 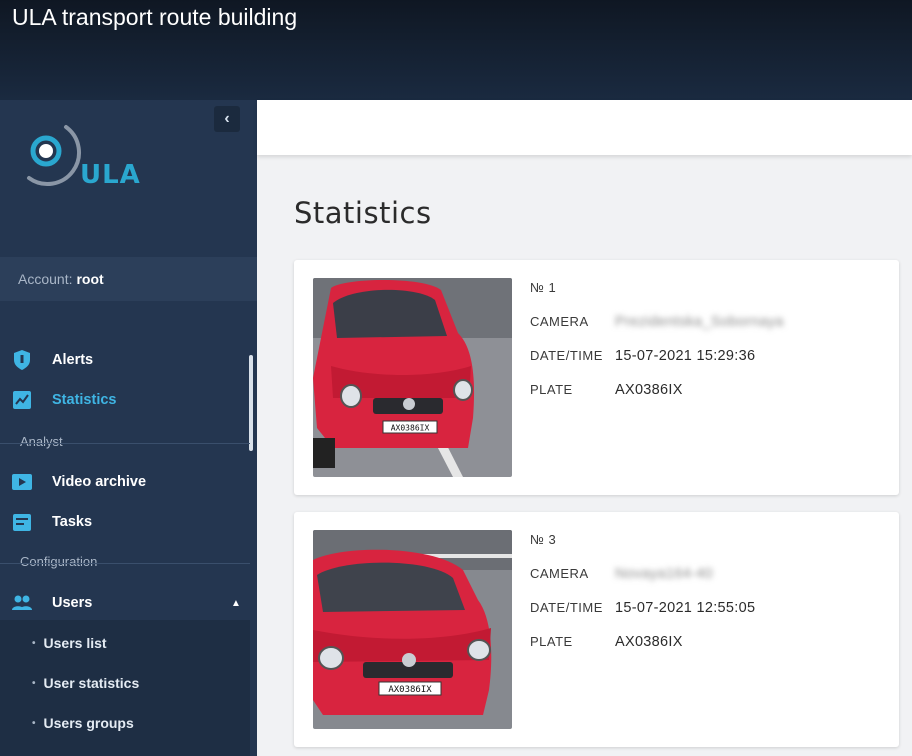 I want to click on sidebar-item-label: Users, so click(x=72, y=603).